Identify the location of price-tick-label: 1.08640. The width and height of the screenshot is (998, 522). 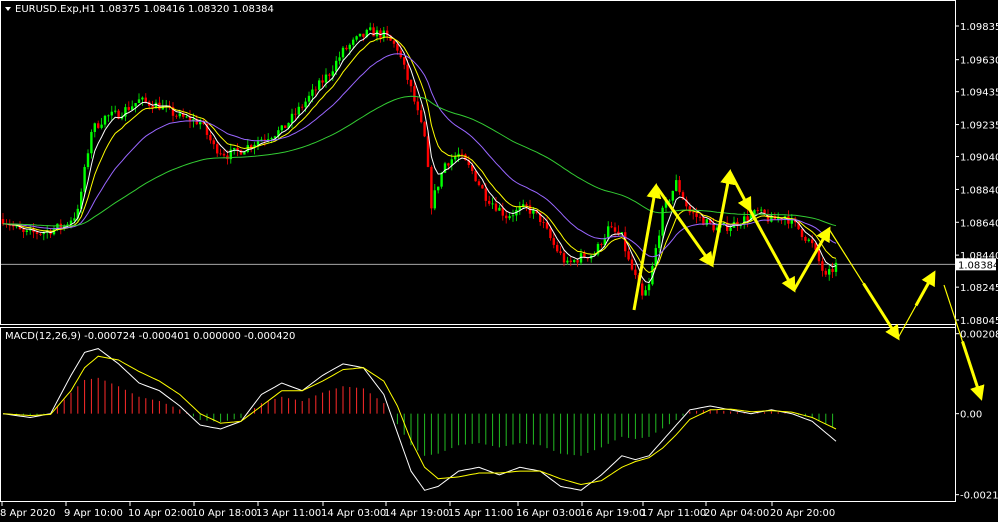
(979, 223).